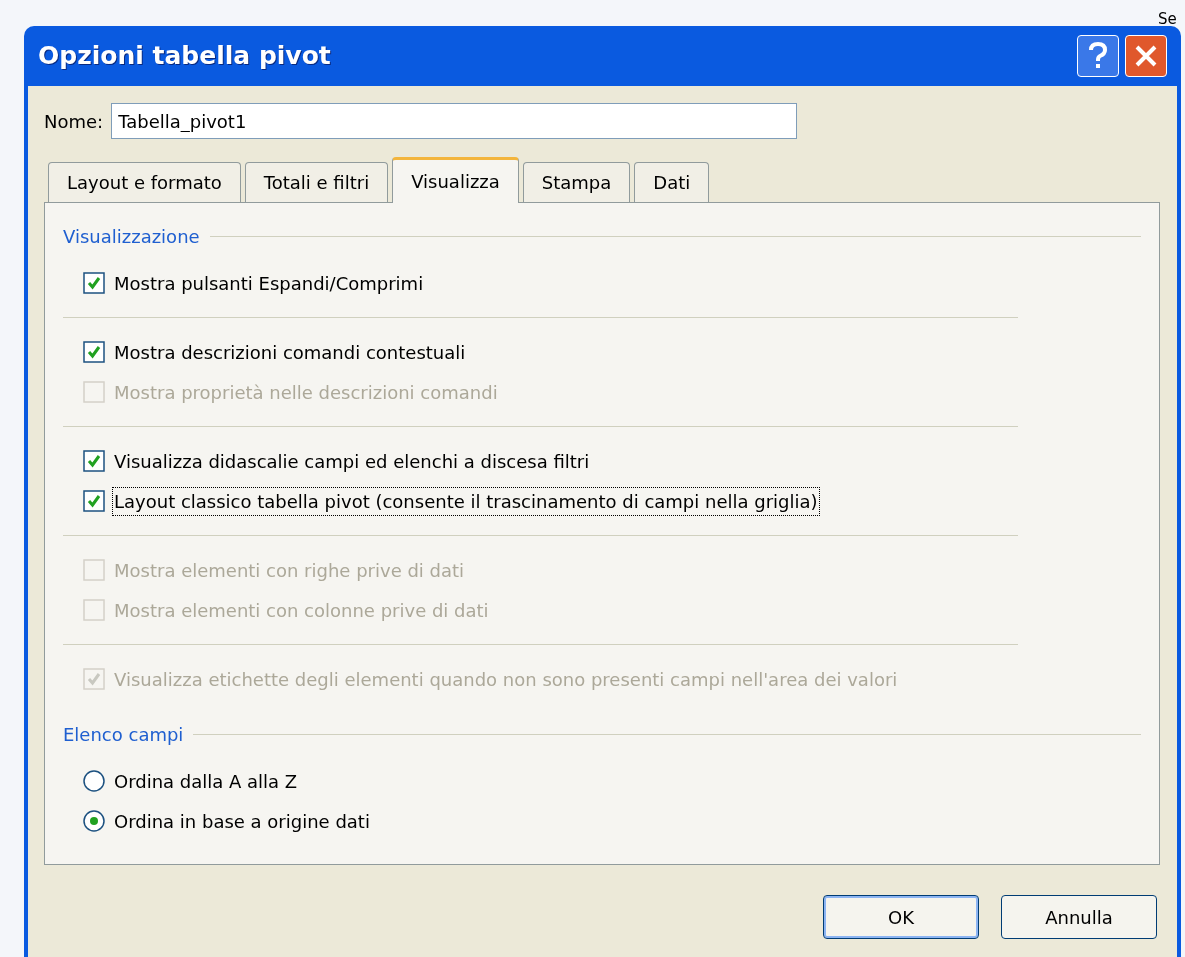  I want to click on tab: Layout e formato, so click(144, 182).